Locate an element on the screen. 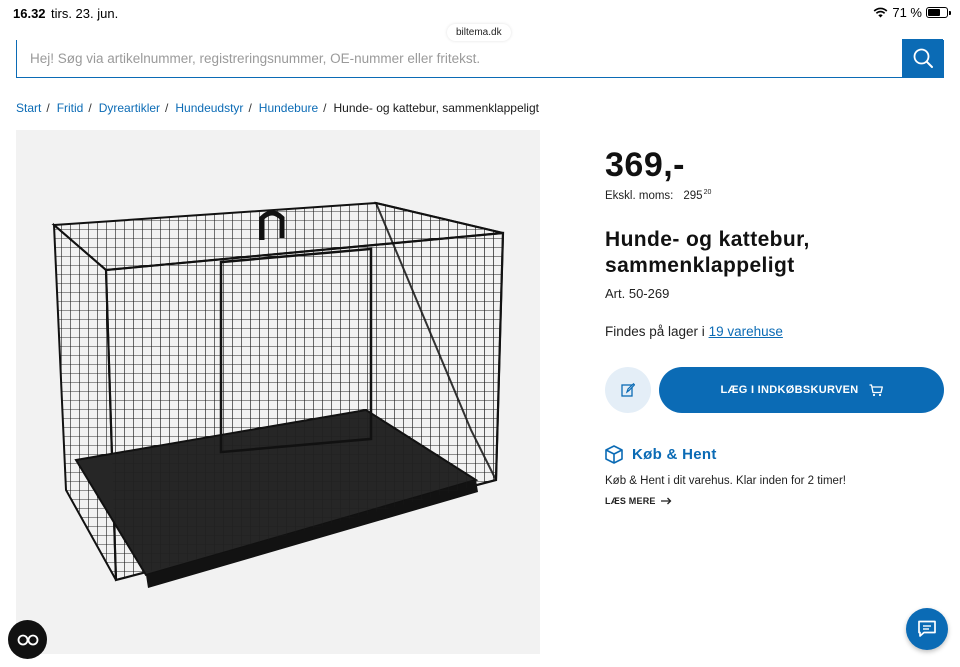  read-more-link: LÆS MERE is located at coordinates (638, 501).